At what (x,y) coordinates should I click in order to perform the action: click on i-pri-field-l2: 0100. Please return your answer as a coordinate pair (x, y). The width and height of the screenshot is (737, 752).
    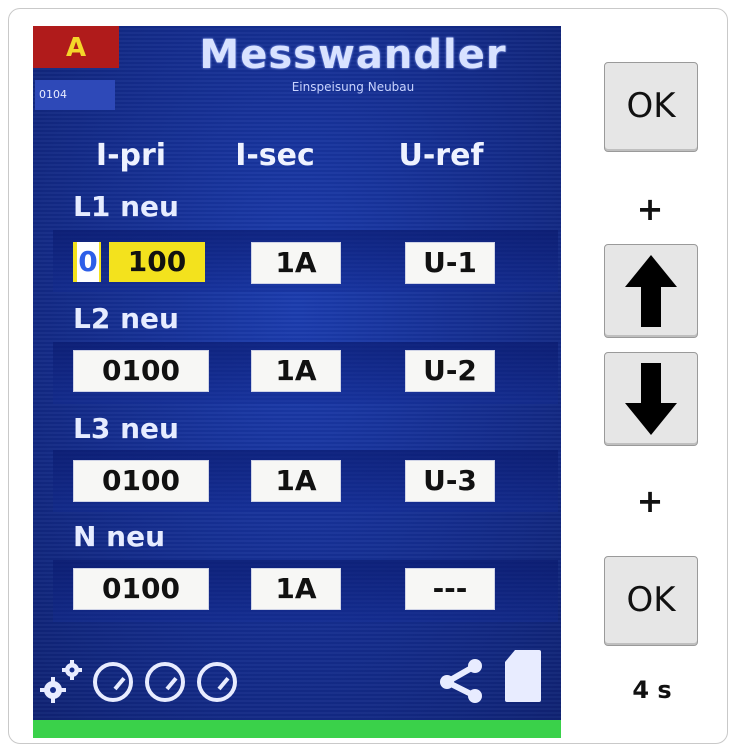
    Looking at the image, I should click on (141, 371).